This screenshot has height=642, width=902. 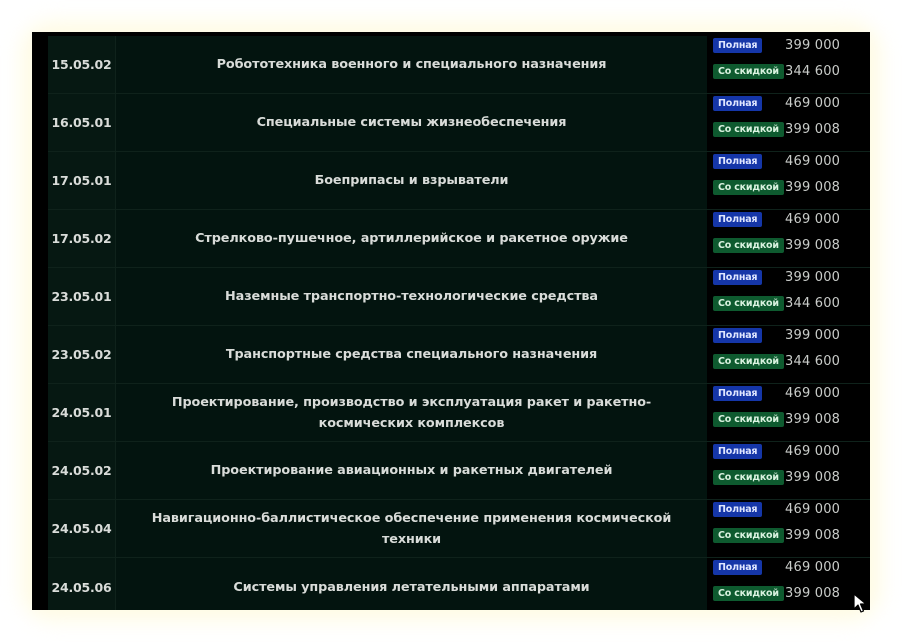 What do you see at coordinates (411, 180) in the screenshot?
I see `program-name: Боеприпасы и взрыватели` at bounding box center [411, 180].